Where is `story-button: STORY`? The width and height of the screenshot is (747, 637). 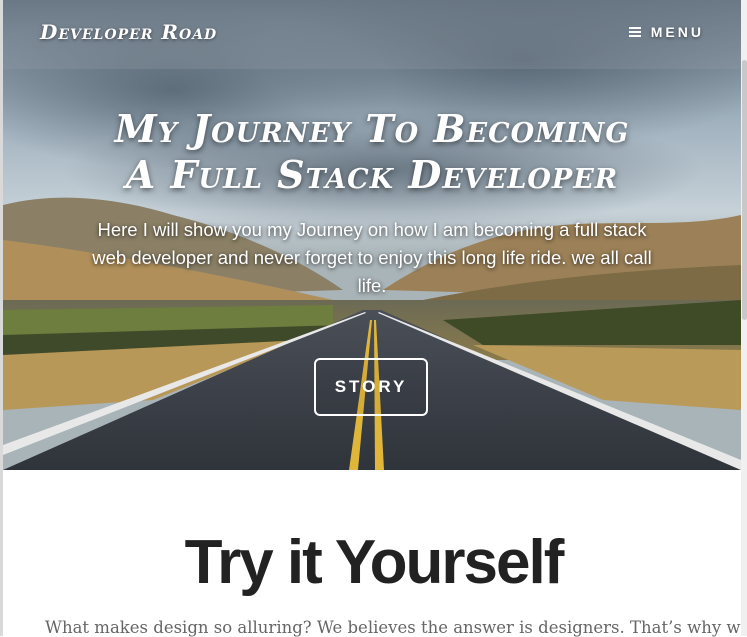 story-button: STORY is located at coordinates (371, 387).